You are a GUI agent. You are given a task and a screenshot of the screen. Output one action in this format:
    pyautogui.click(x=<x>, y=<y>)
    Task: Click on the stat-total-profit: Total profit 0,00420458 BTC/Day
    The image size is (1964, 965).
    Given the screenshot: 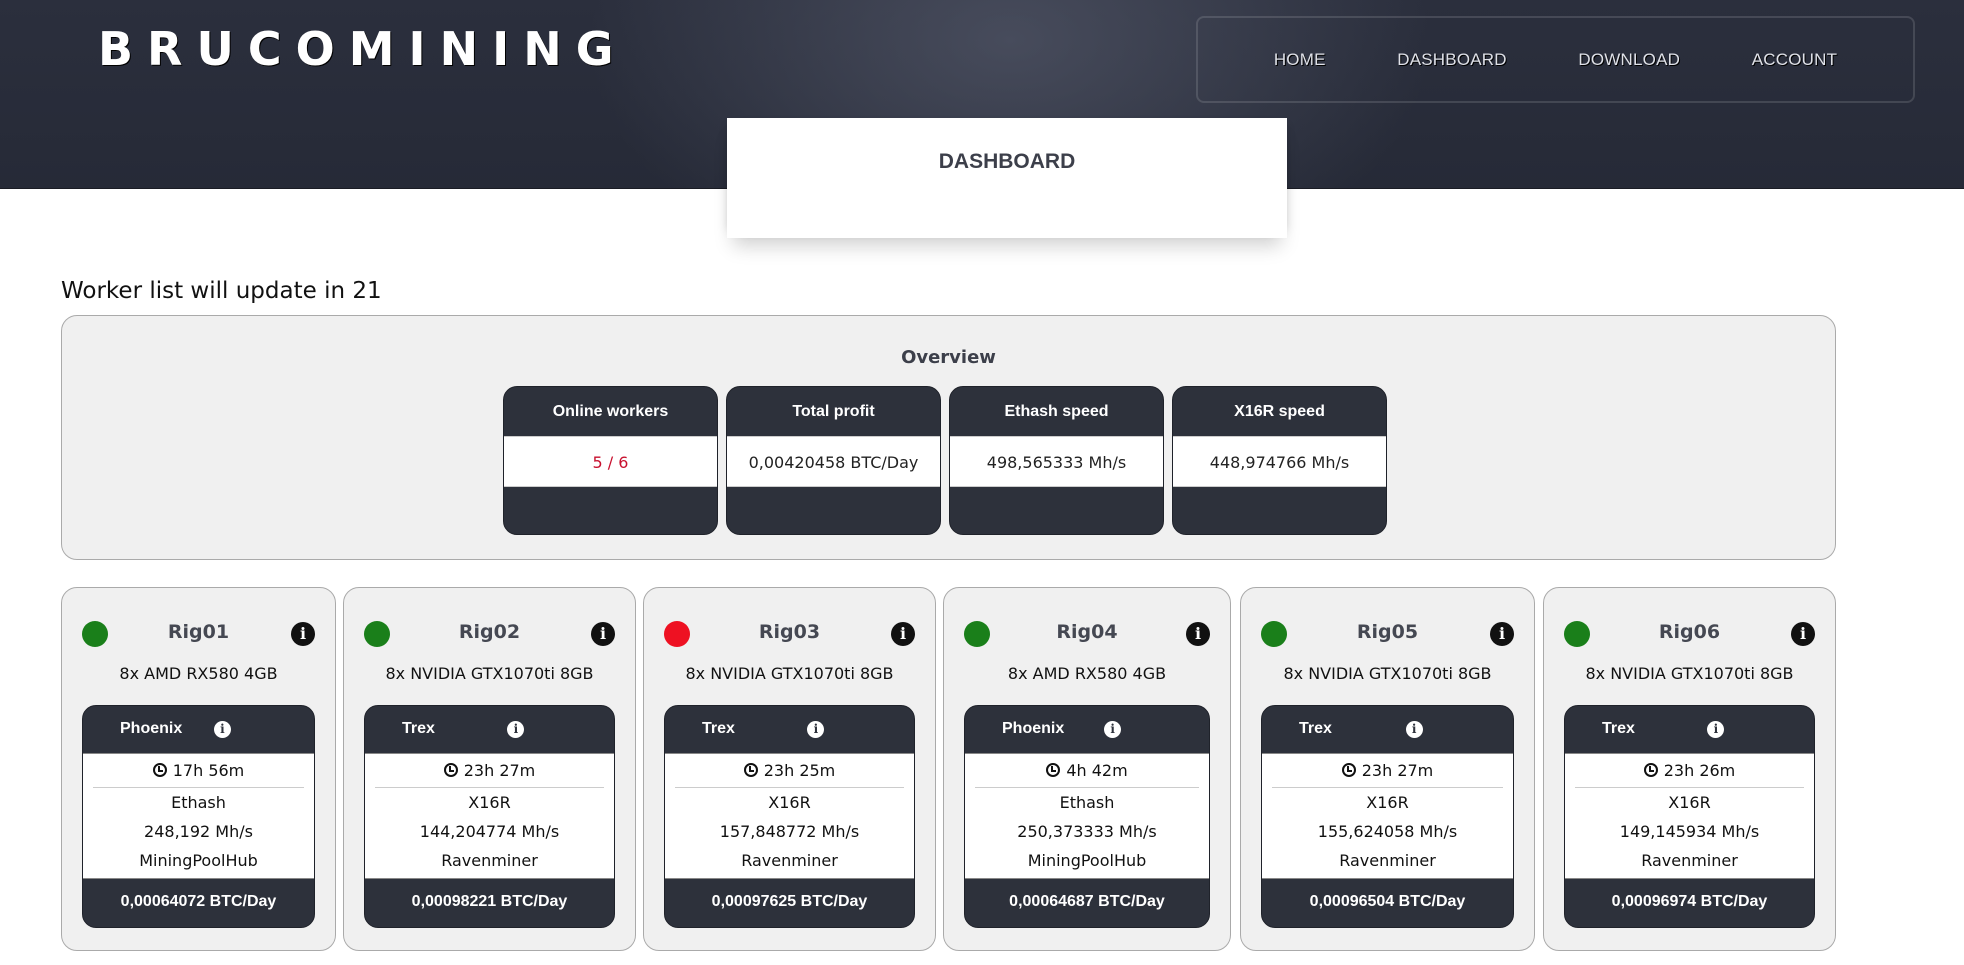 What is the action you would take?
    pyautogui.click(x=833, y=460)
    